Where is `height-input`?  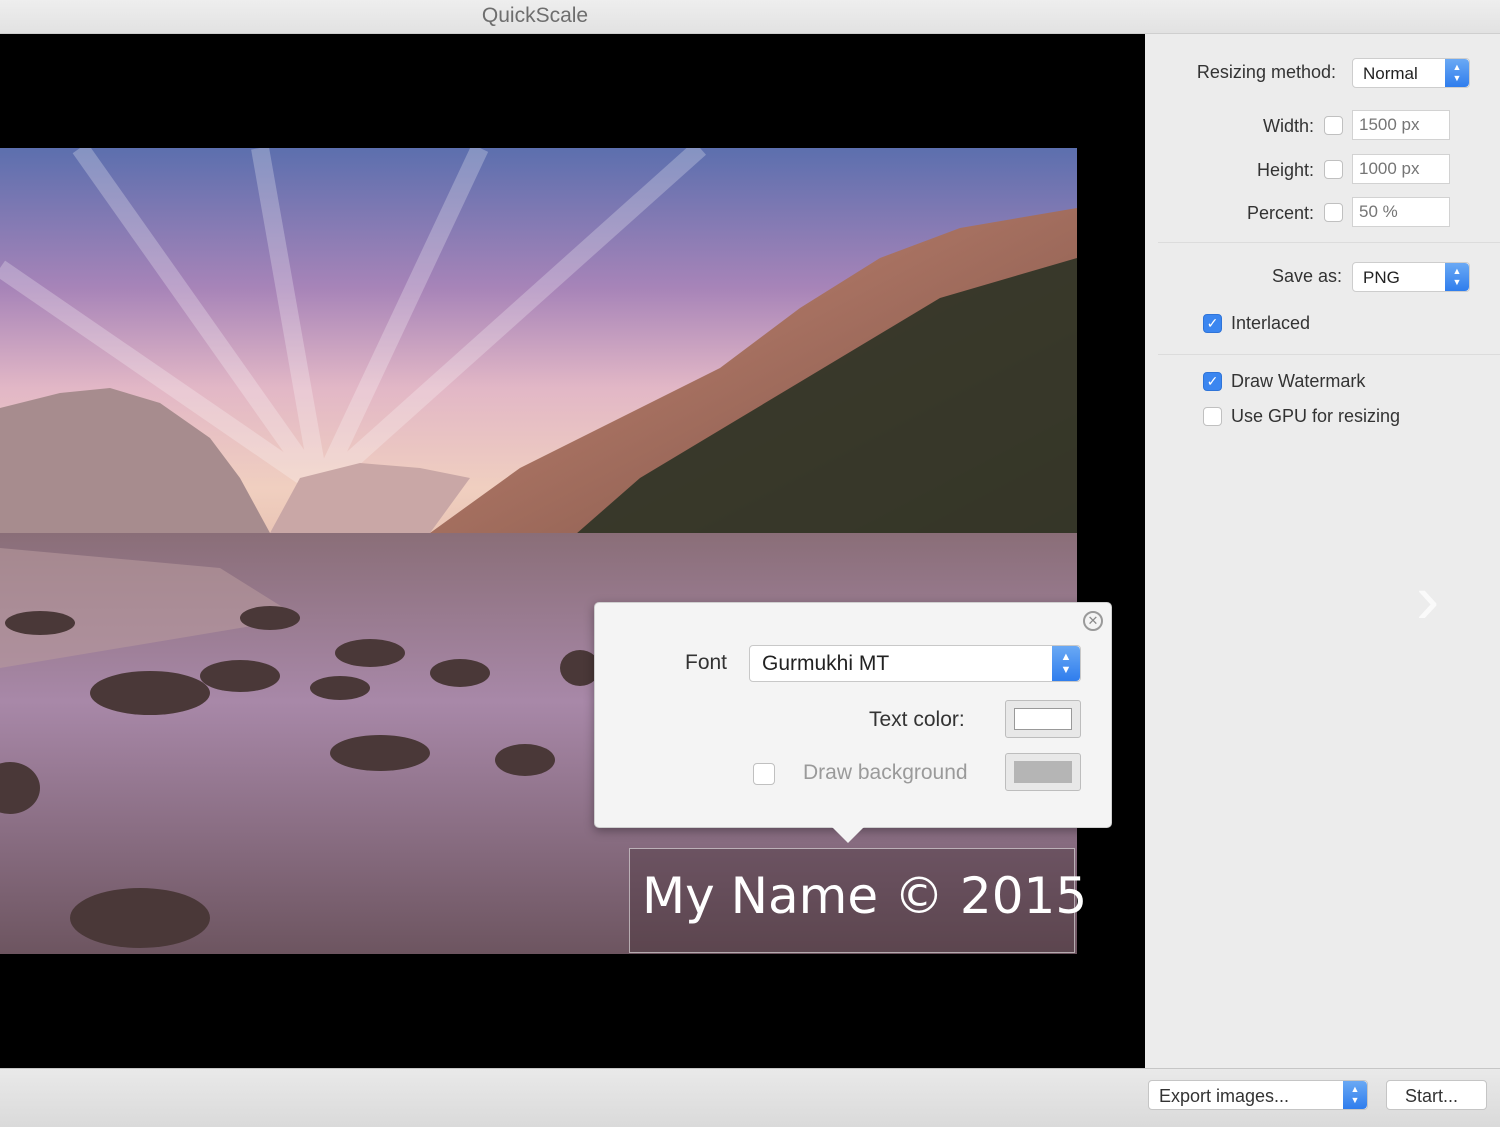
height-input is located at coordinates (1401, 169).